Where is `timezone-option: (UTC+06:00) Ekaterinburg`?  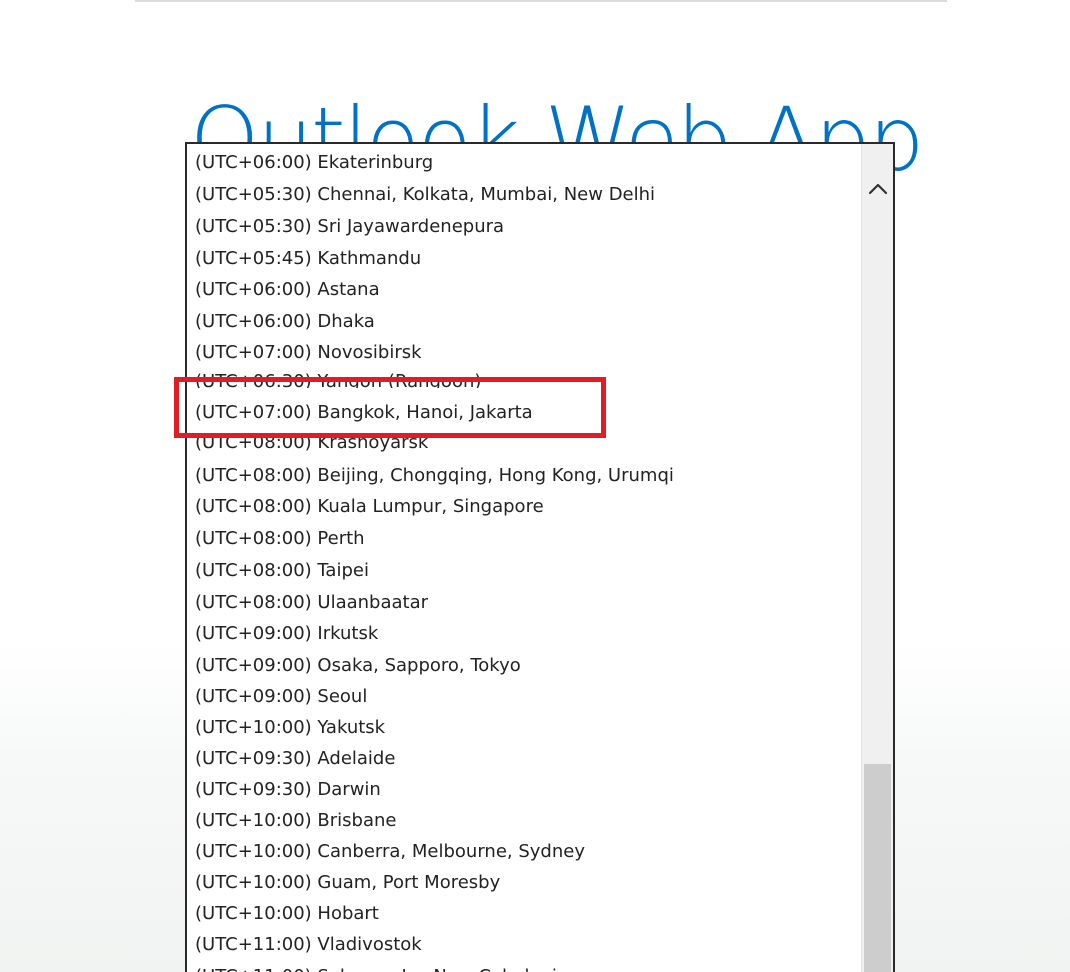
timezone-option: (UTC+06:00) Ekaterinburg is located at coordinates (314, 162).